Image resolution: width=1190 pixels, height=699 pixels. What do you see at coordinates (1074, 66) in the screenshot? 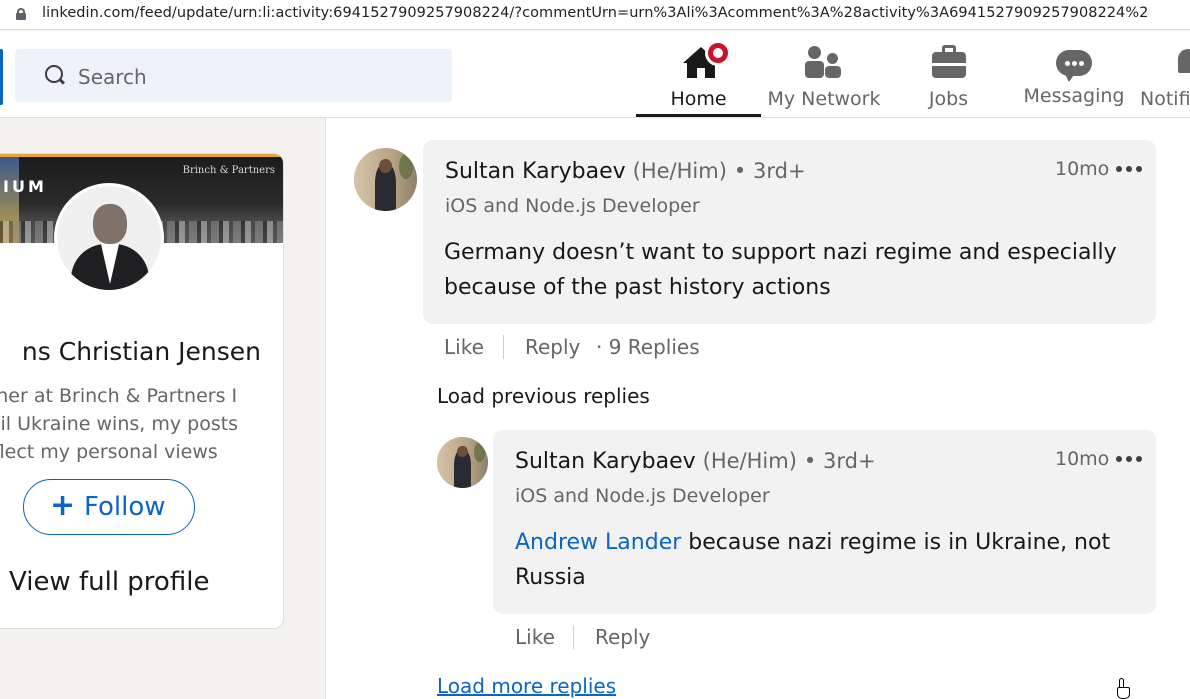
I see `chat-bubble-icon` at bounding box center [1074, 66].